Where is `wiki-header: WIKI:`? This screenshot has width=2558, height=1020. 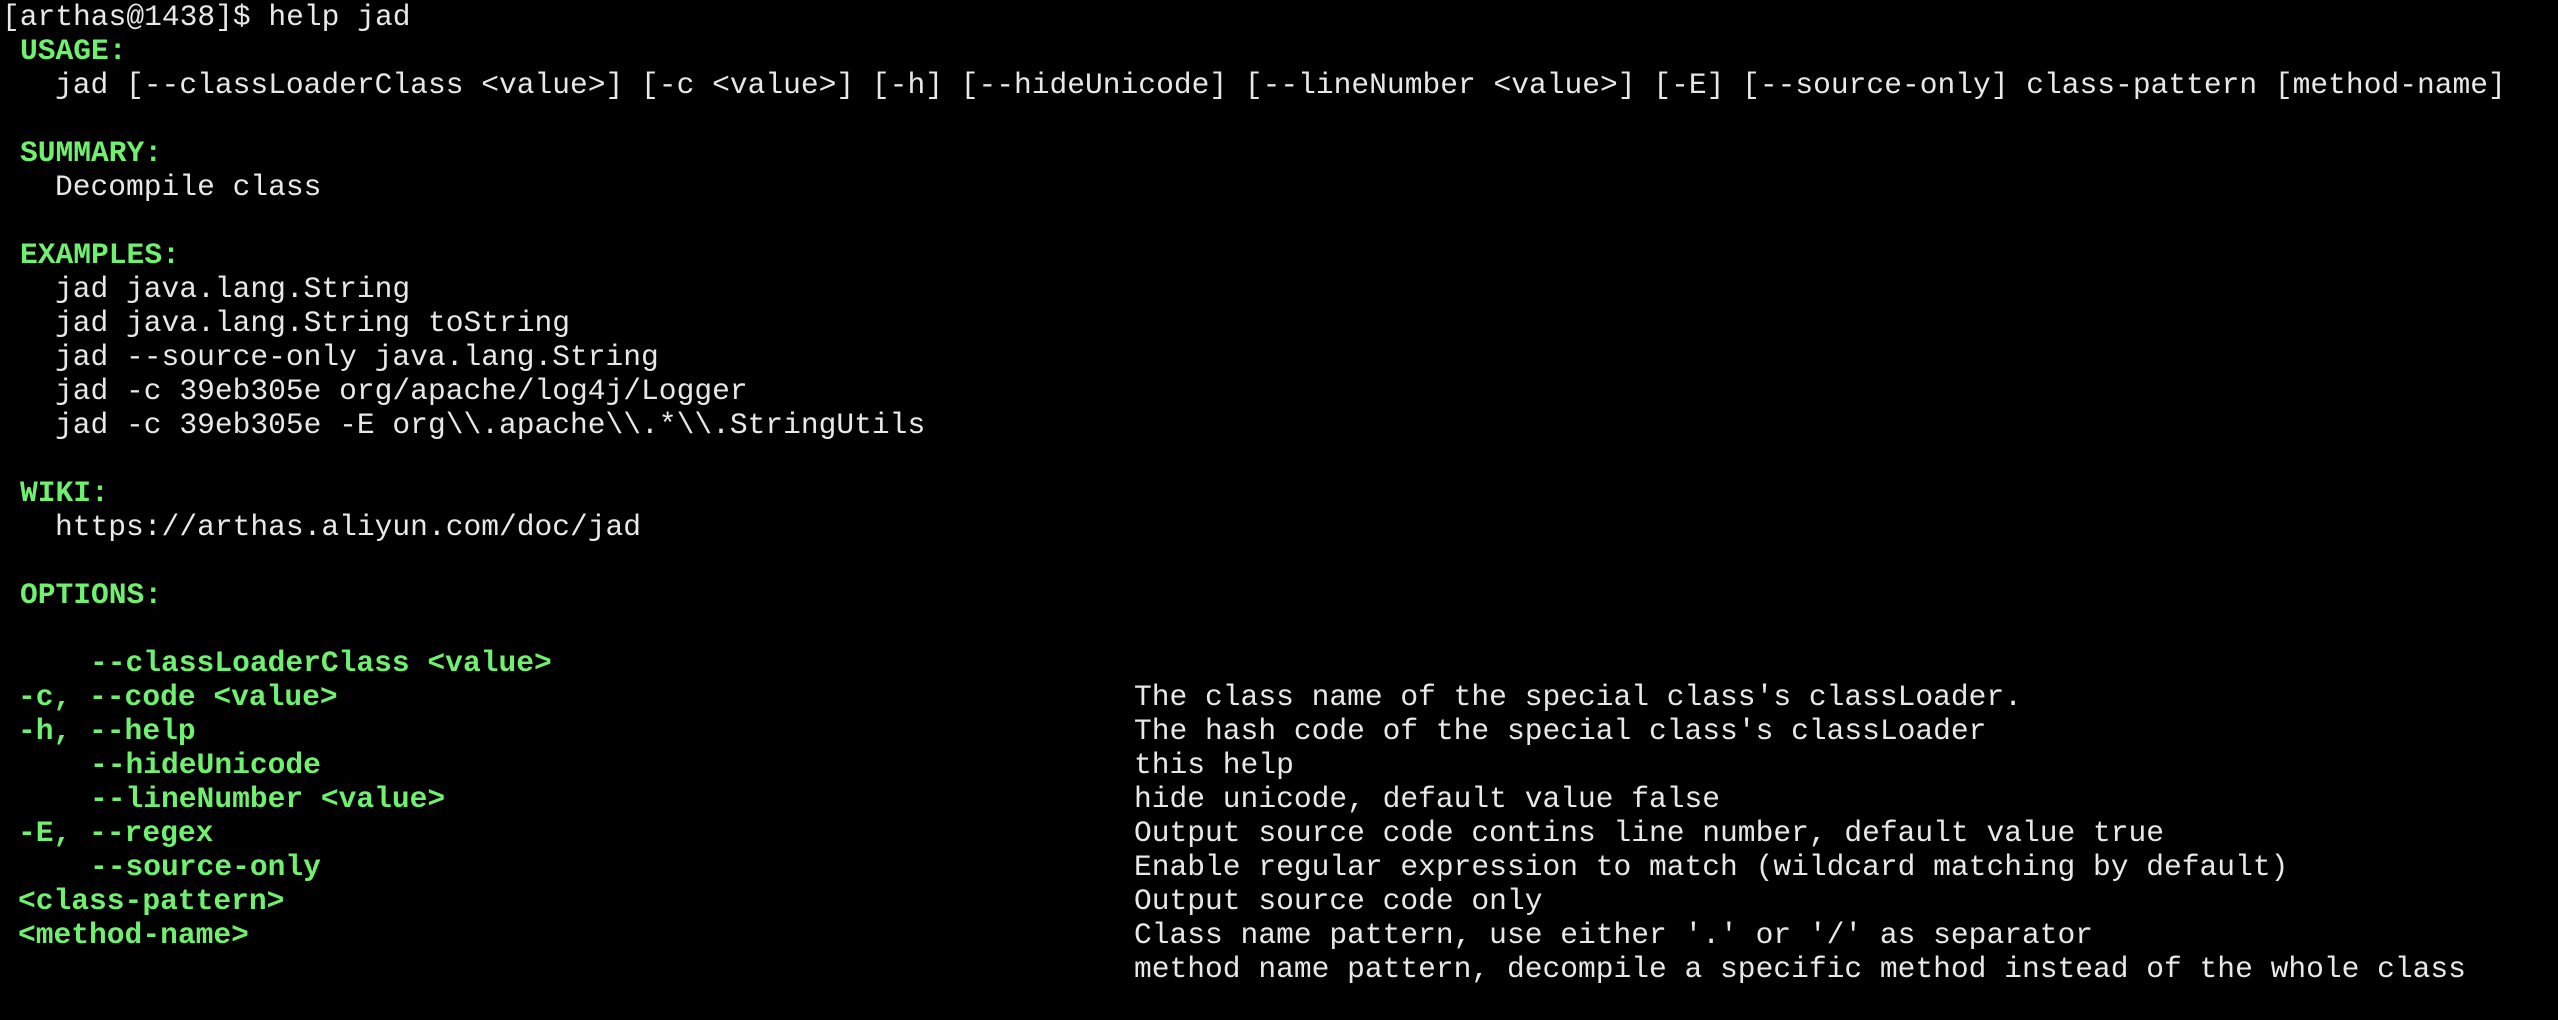
wiki-header: WIKI: is located at coordinates (64, 493).